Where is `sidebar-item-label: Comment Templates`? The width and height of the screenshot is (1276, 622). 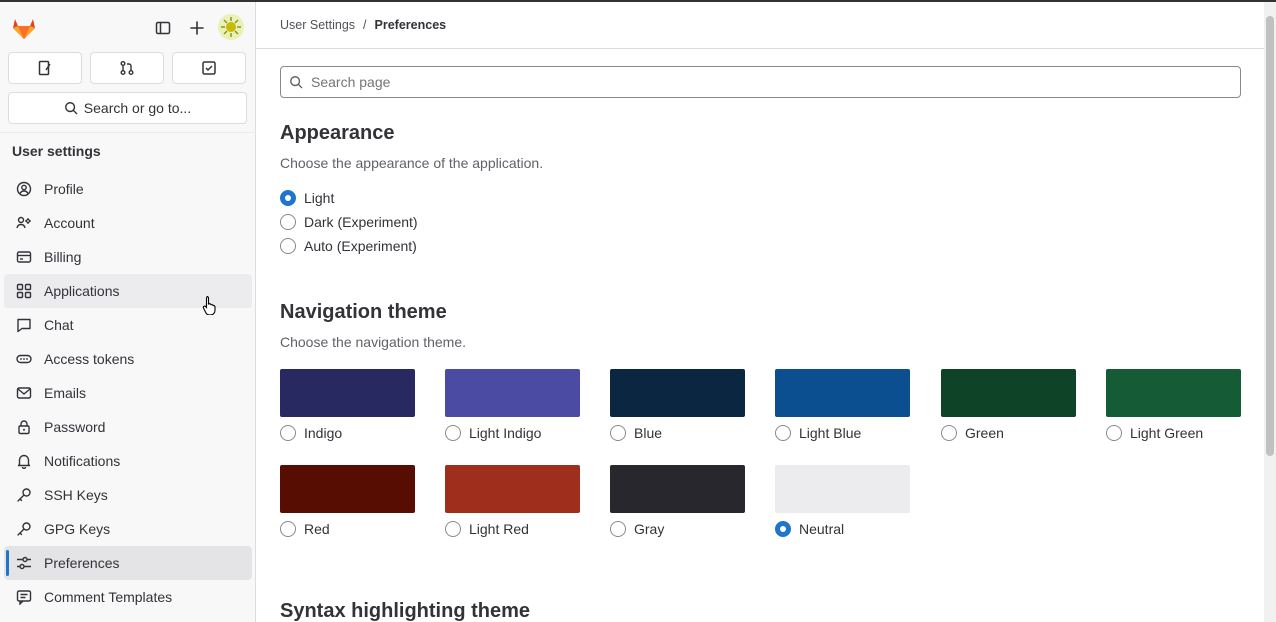 sidebar-item-label: Comment Templates is located at coordinates (108, 597).